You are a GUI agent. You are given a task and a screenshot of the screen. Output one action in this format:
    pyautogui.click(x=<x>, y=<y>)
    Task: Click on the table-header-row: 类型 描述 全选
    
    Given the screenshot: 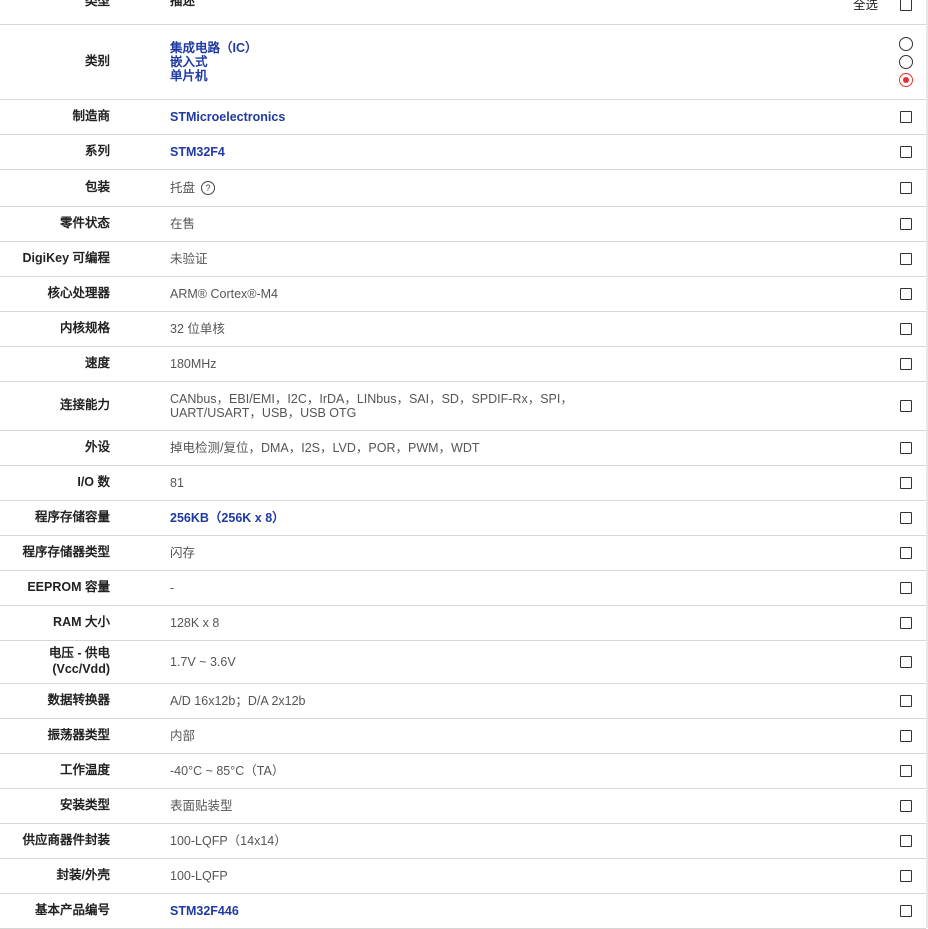 What is the action you would take?
    pyautogui.click(x=463, y=12)
    